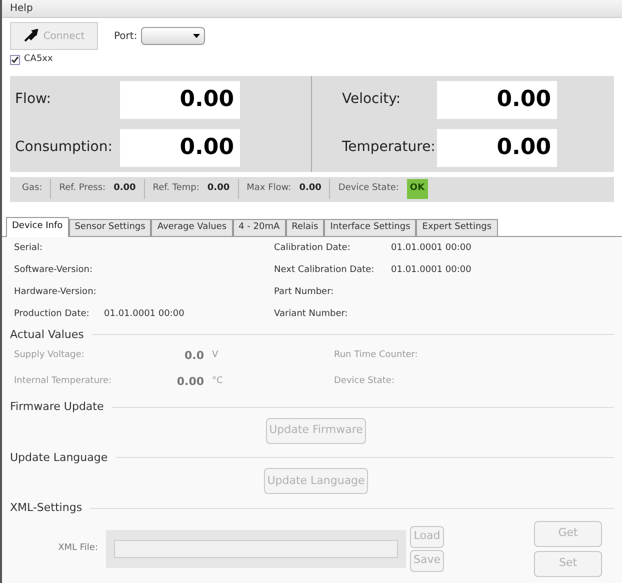 Image resolution: width=622 pixels, height=583 pixels. What do you see at coordinates (311, 314) in the screenshot?
I see `info-label: Variant Number:` at bounding box center [311, 314].